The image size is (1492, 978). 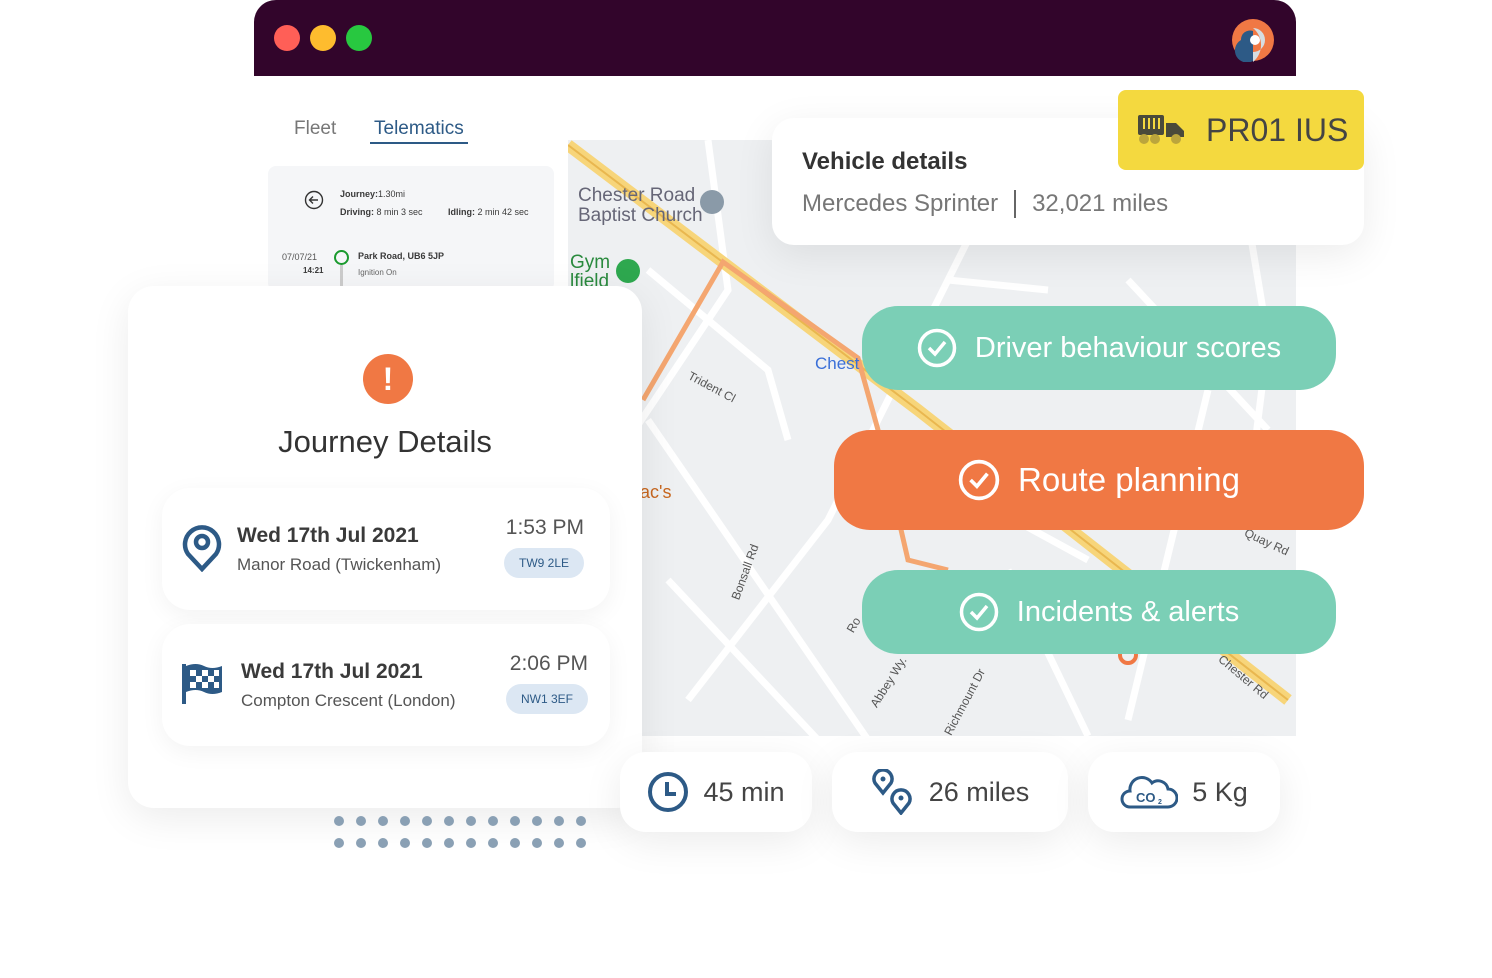 I want to click on back-arrow-icon, so click(x=314, y=200).